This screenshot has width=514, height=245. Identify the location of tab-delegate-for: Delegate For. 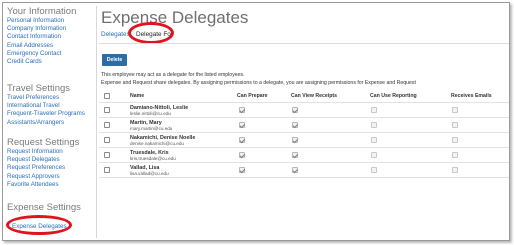
(154, 34).